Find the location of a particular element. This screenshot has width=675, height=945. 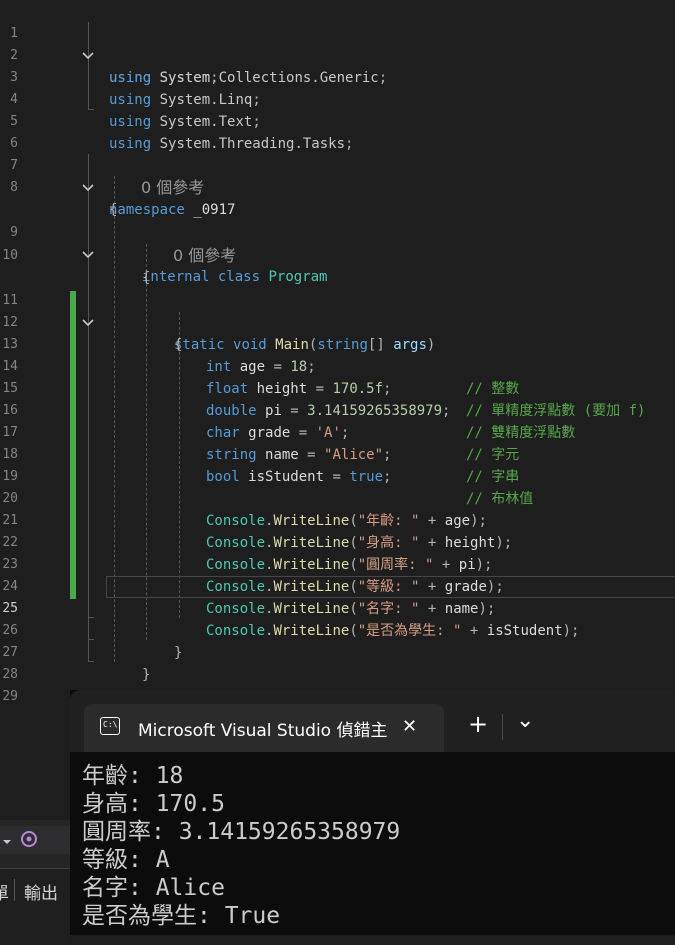

code-line: 4 using System.Text; is located at coordinates (337, 98).